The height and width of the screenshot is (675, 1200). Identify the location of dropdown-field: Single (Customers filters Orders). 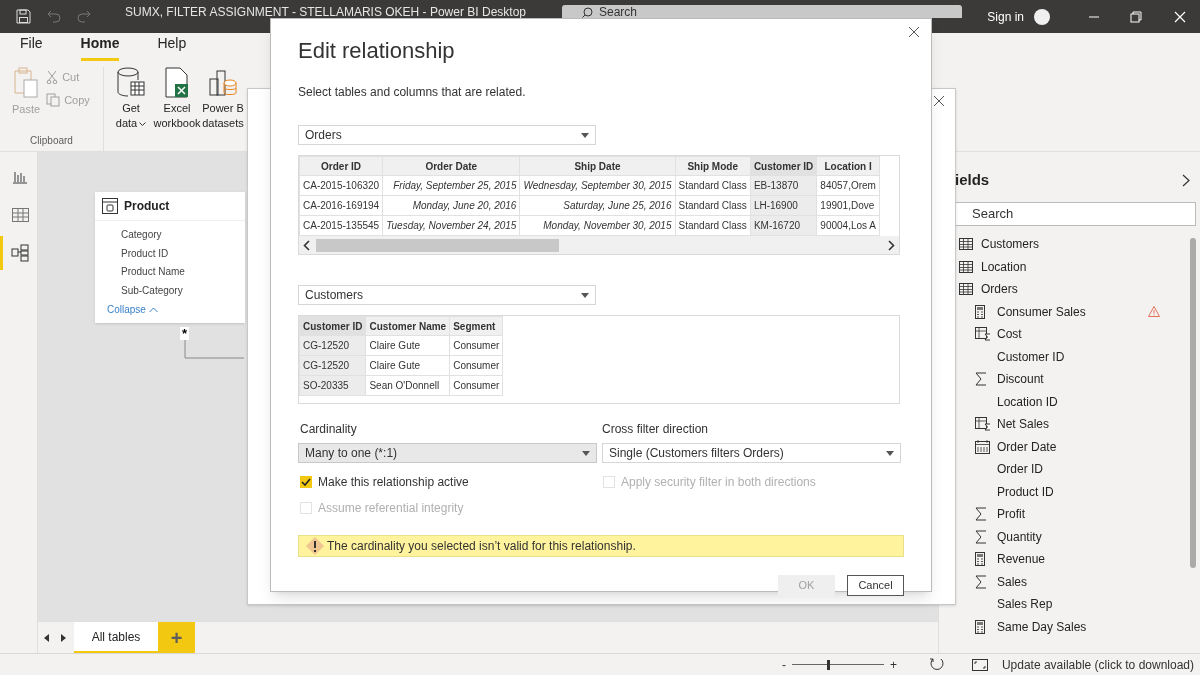
(751, 453).